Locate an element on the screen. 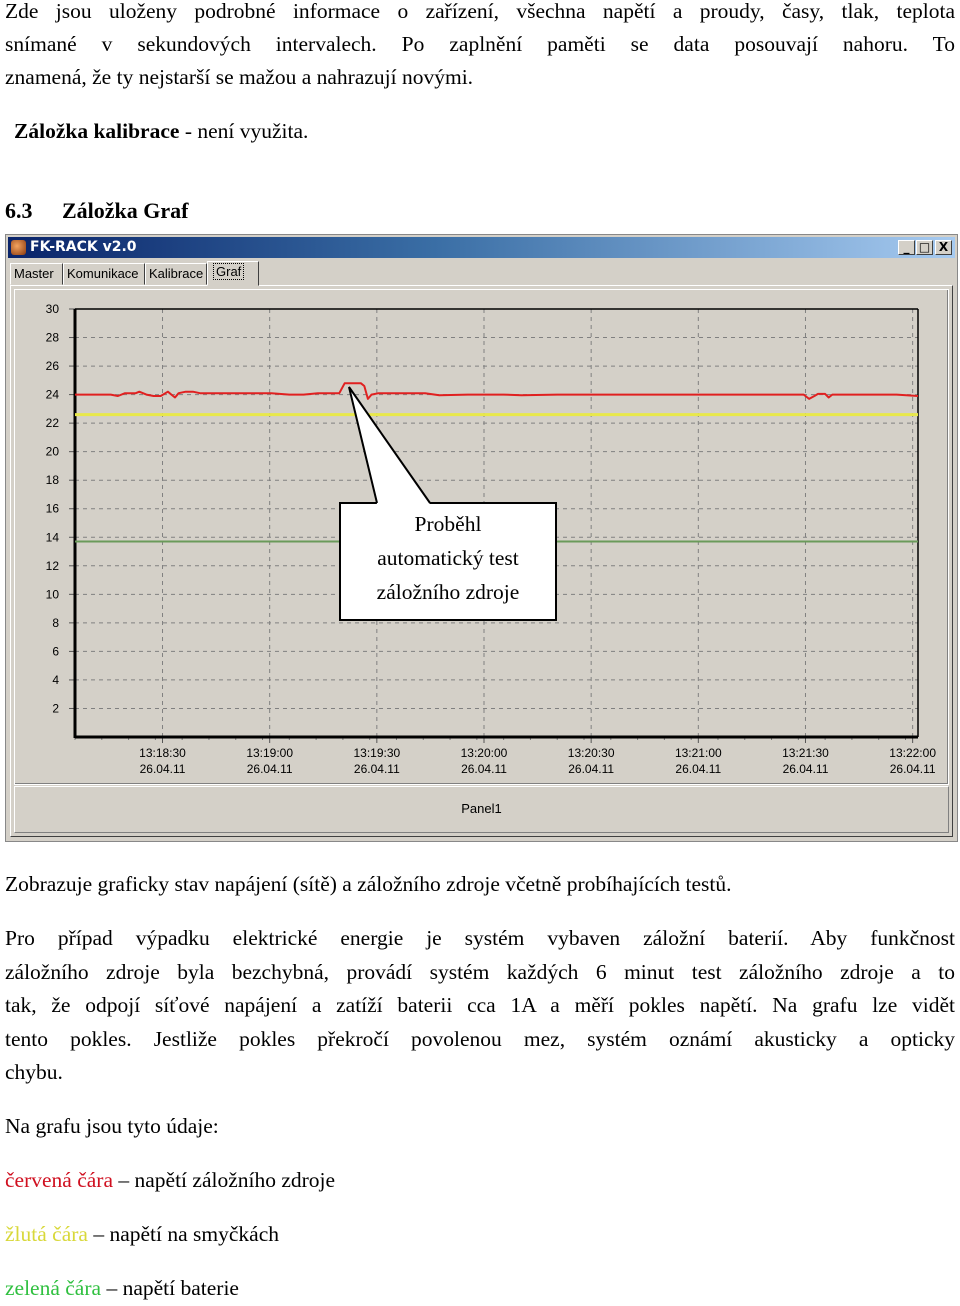  tab-komunikace: Komunikace is located at coordinates (104, 274).